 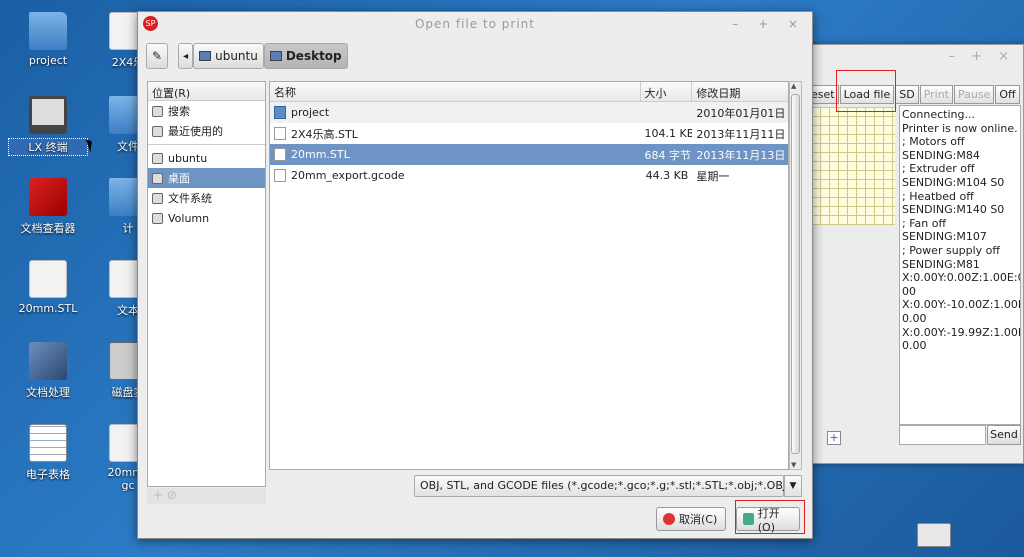 I want to click on place-item: ubuntu, so click(x=206, y=158).